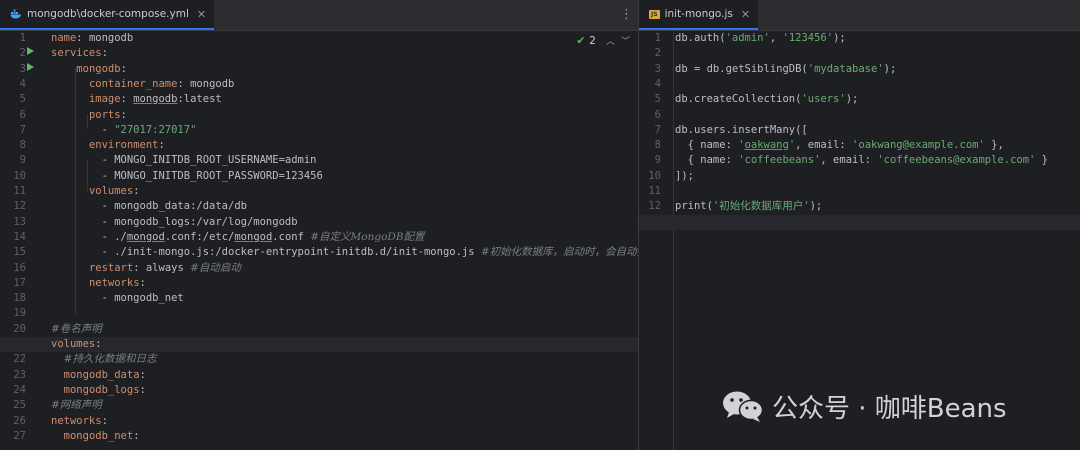  Describe the element at coordinates (107, 114) in the screenshot. I see `code-line: ports:` at that location.